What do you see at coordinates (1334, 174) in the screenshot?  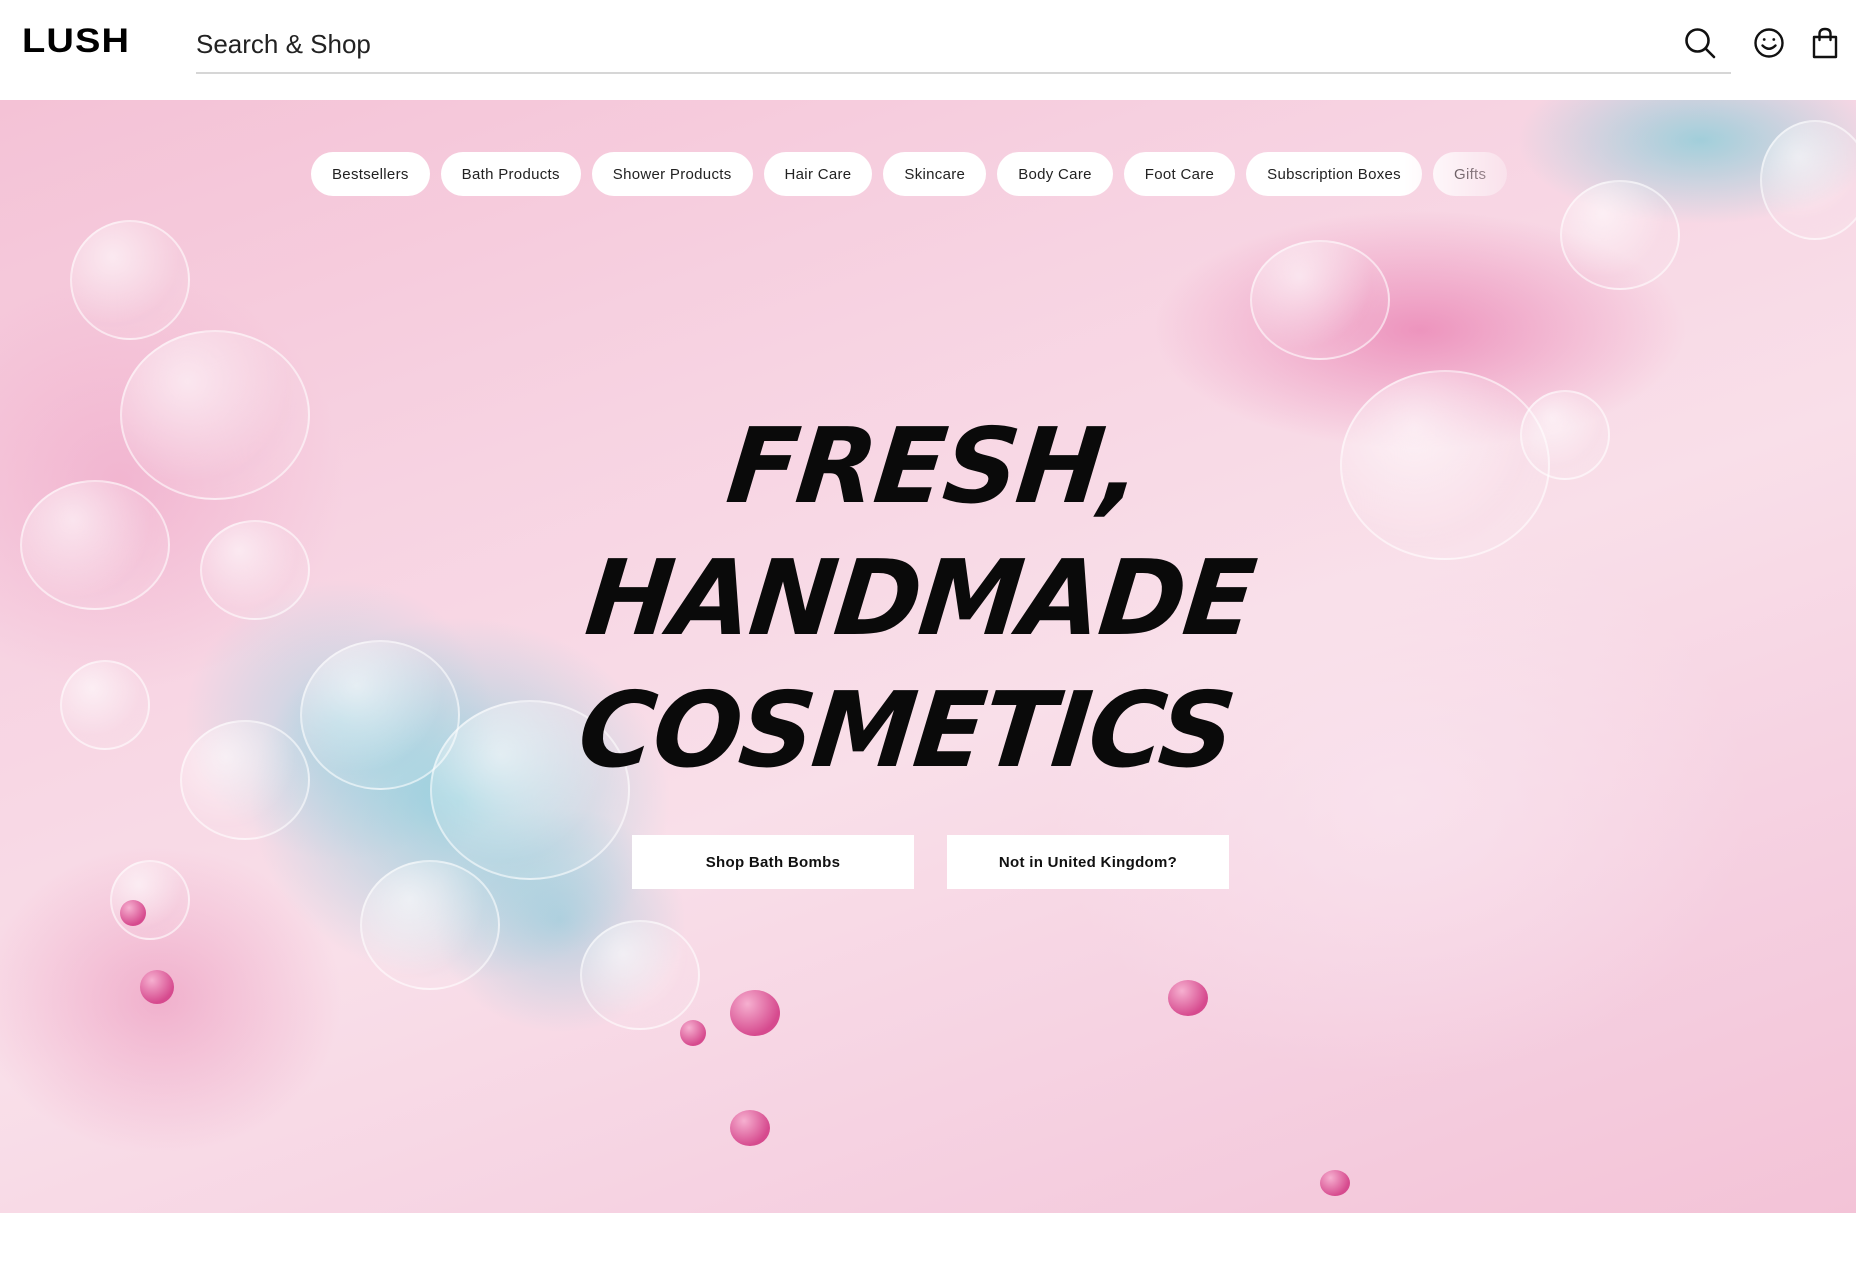 I see `category-pill-subscription-boxes: Subscription Boxes` at bounding box center [1334, 174].